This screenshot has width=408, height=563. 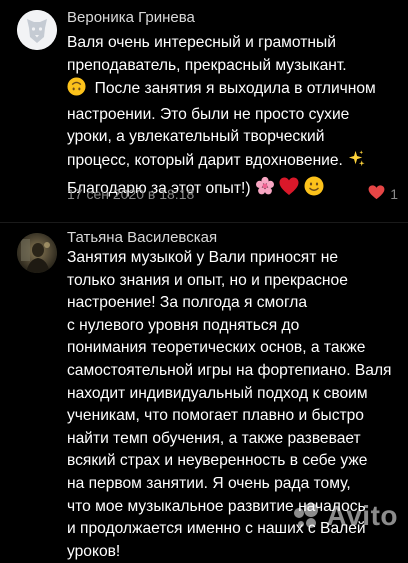 I want to click on comment-line: Валя очень интересный и грамотный, so click(x=201, y=42).